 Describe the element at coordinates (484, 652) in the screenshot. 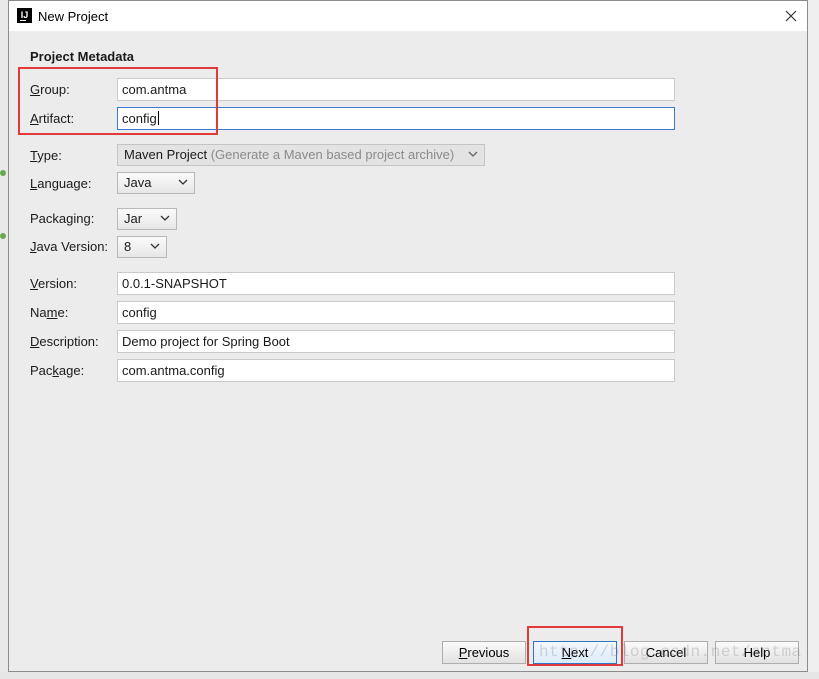

I see `previous-button: Previous` at that location.